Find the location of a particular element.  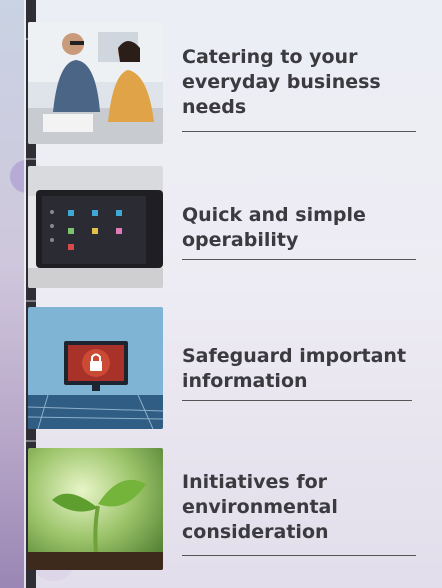

feature-title: Quick and simple operability is located at coordinates (300, 228).